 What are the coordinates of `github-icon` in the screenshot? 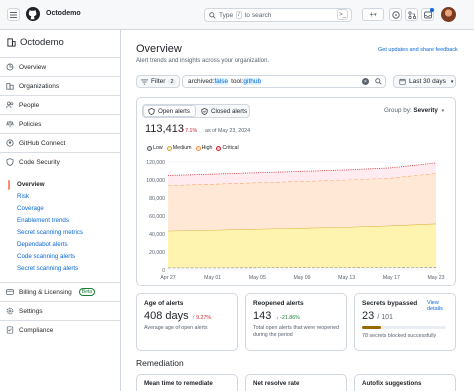 It's located at (10, 143).